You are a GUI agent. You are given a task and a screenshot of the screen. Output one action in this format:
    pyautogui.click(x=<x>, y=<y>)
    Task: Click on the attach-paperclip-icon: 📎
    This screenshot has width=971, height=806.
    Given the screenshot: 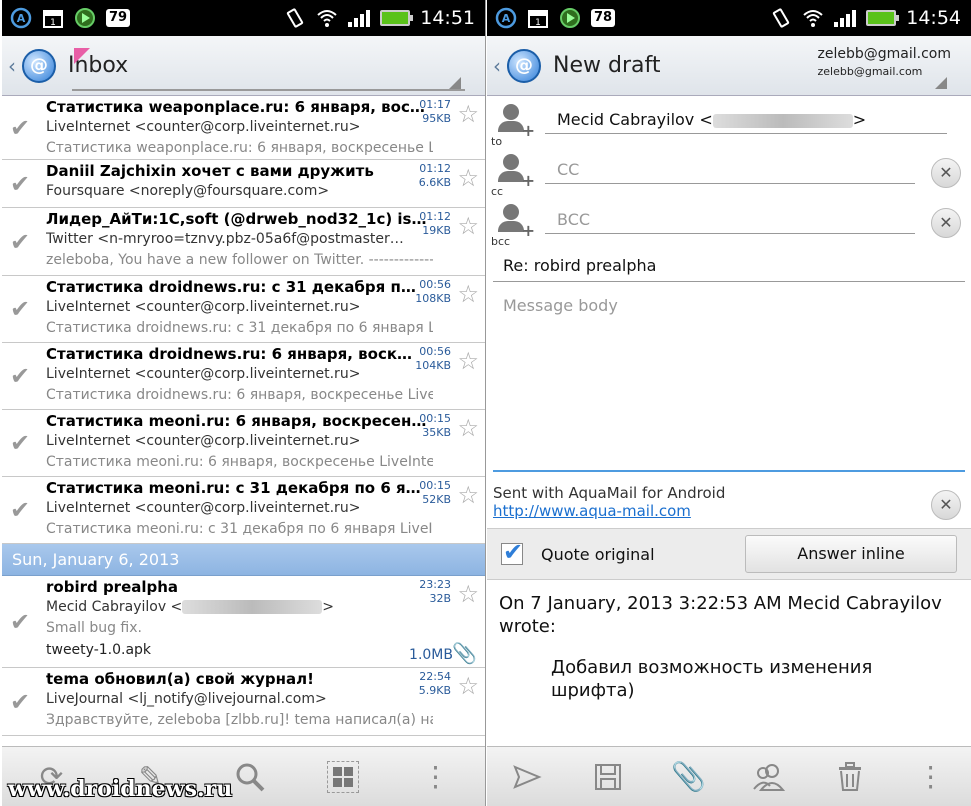 What is the action you would take?
    pyautogui.click(x=689, y=777)
    